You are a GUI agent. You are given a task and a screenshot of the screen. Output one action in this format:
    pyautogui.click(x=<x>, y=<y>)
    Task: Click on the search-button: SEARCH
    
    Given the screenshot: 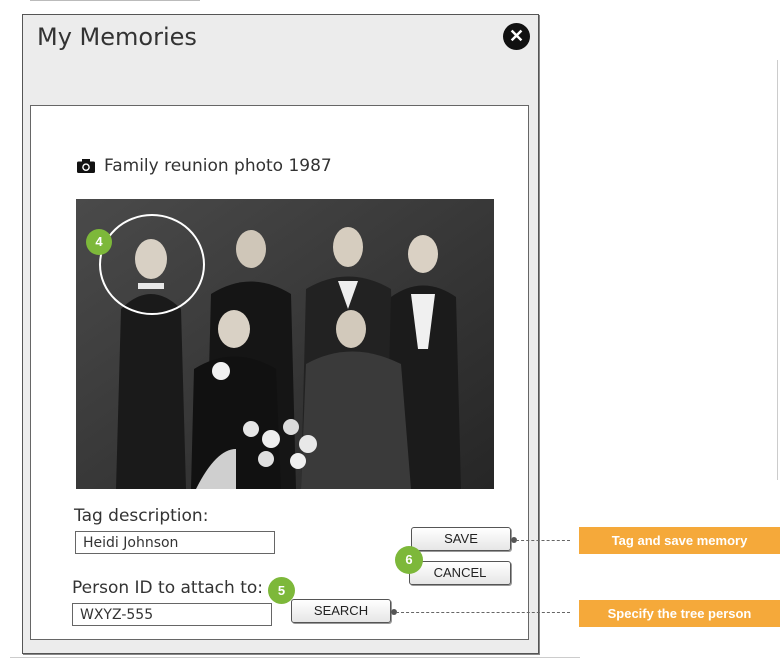 What is the action you would take?
    pyautogui.click(x=341, y=611)
    